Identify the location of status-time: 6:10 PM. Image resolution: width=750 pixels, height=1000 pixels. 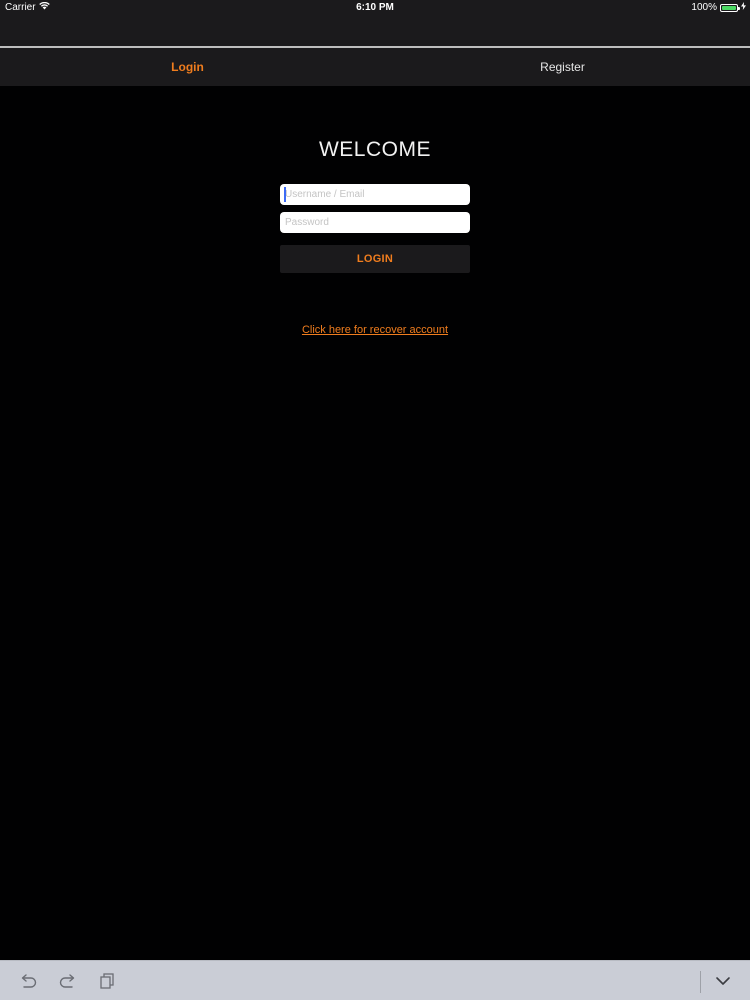
(375, 7).